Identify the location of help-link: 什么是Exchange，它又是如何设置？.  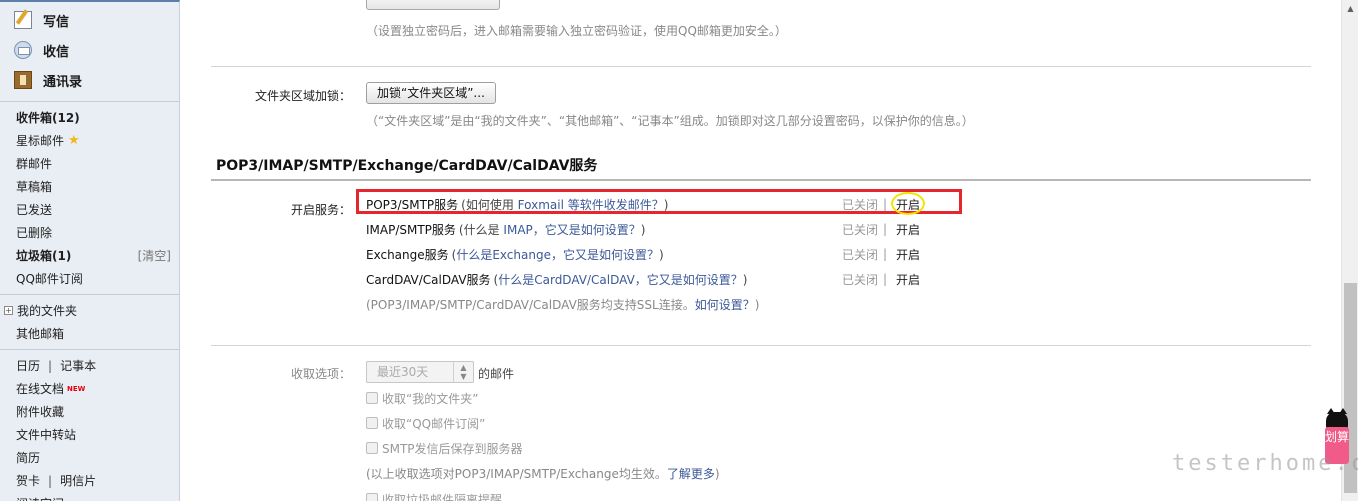
(557, 255).